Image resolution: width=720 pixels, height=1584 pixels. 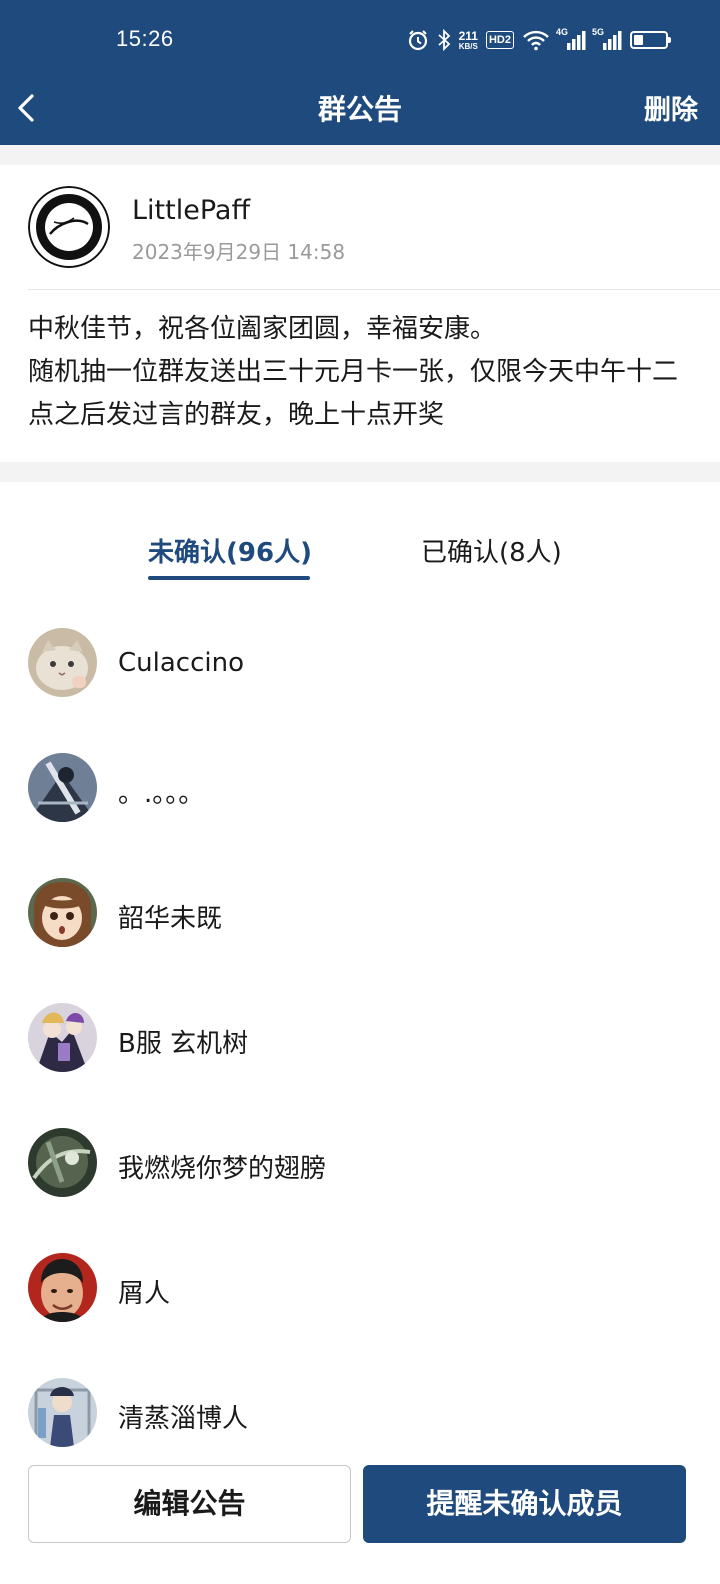 What do you see at coordinates (638, 40) in the screenshot?
I see `battery-fill` at bounding box center [638, 40].